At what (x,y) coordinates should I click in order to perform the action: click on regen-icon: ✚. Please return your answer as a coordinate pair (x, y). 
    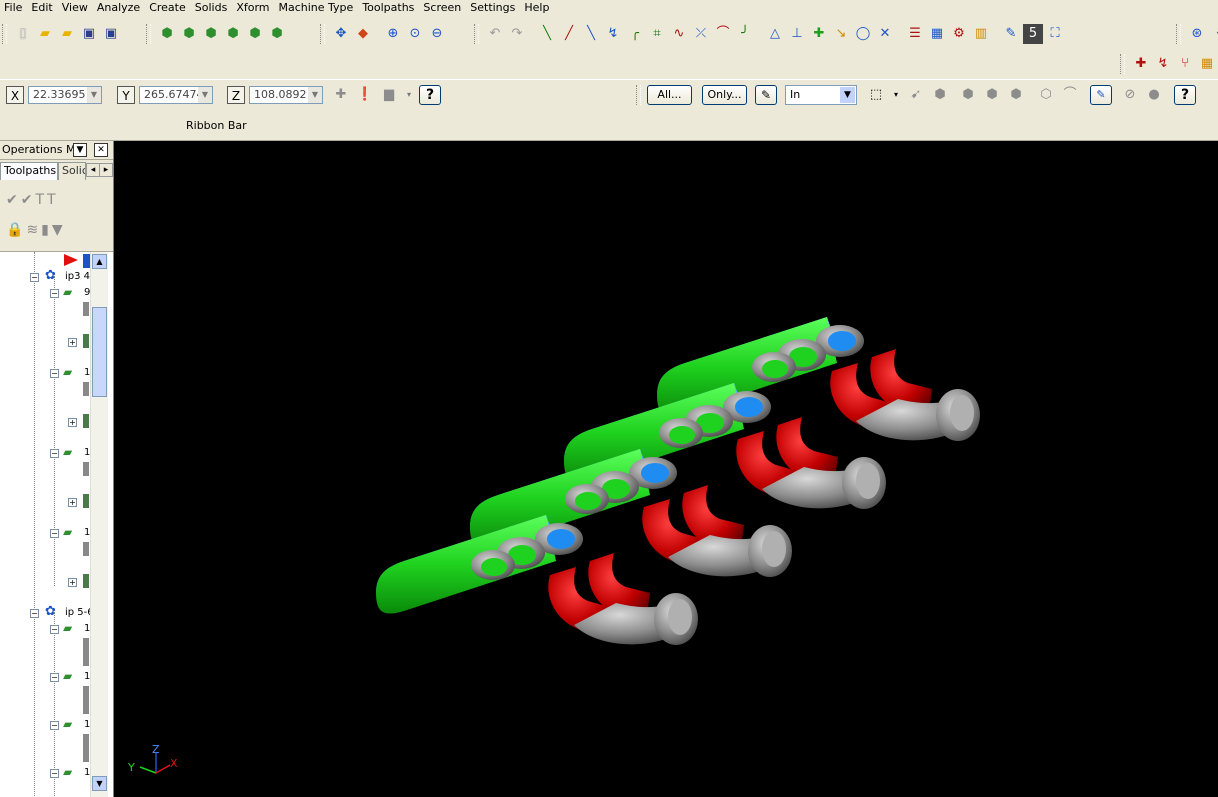
    Looking at the image, I should click on (1141, 64).